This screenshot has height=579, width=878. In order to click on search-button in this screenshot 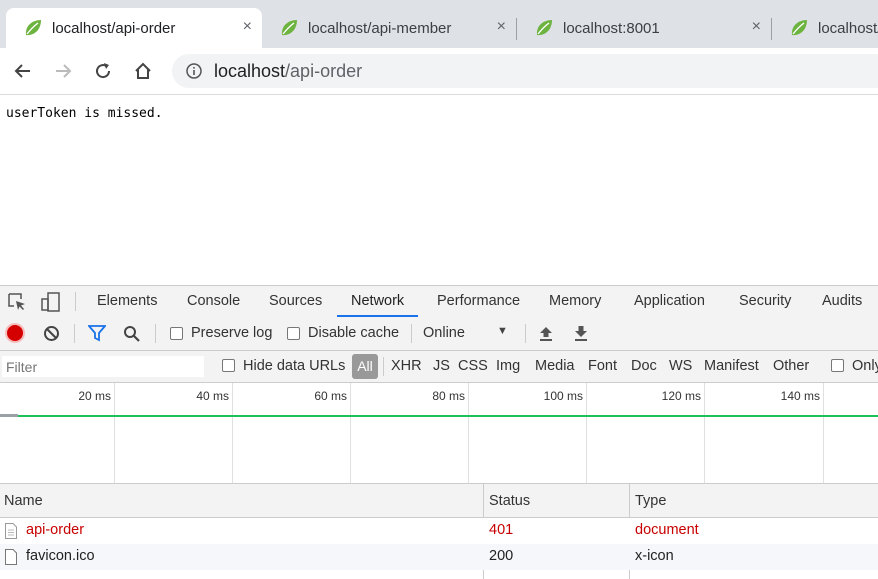, I will do `click(132, 335)`.